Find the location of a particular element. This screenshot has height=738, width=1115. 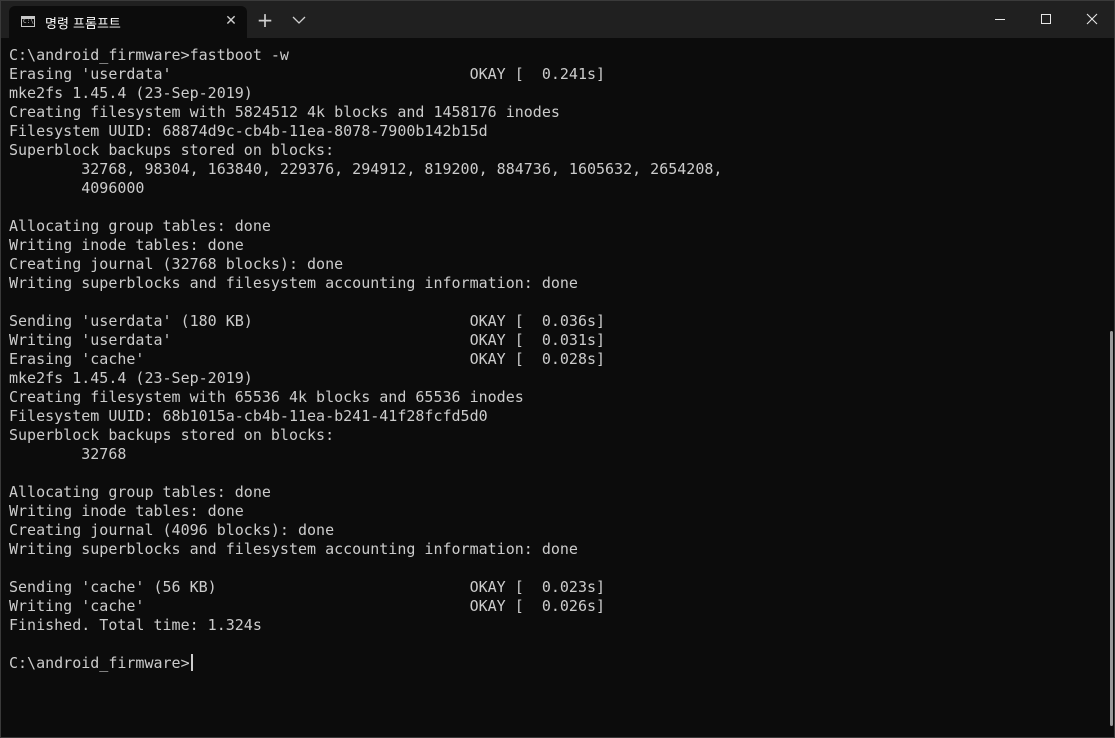

command-prompt-icon: C:\ is located at coordinates (28, 21).